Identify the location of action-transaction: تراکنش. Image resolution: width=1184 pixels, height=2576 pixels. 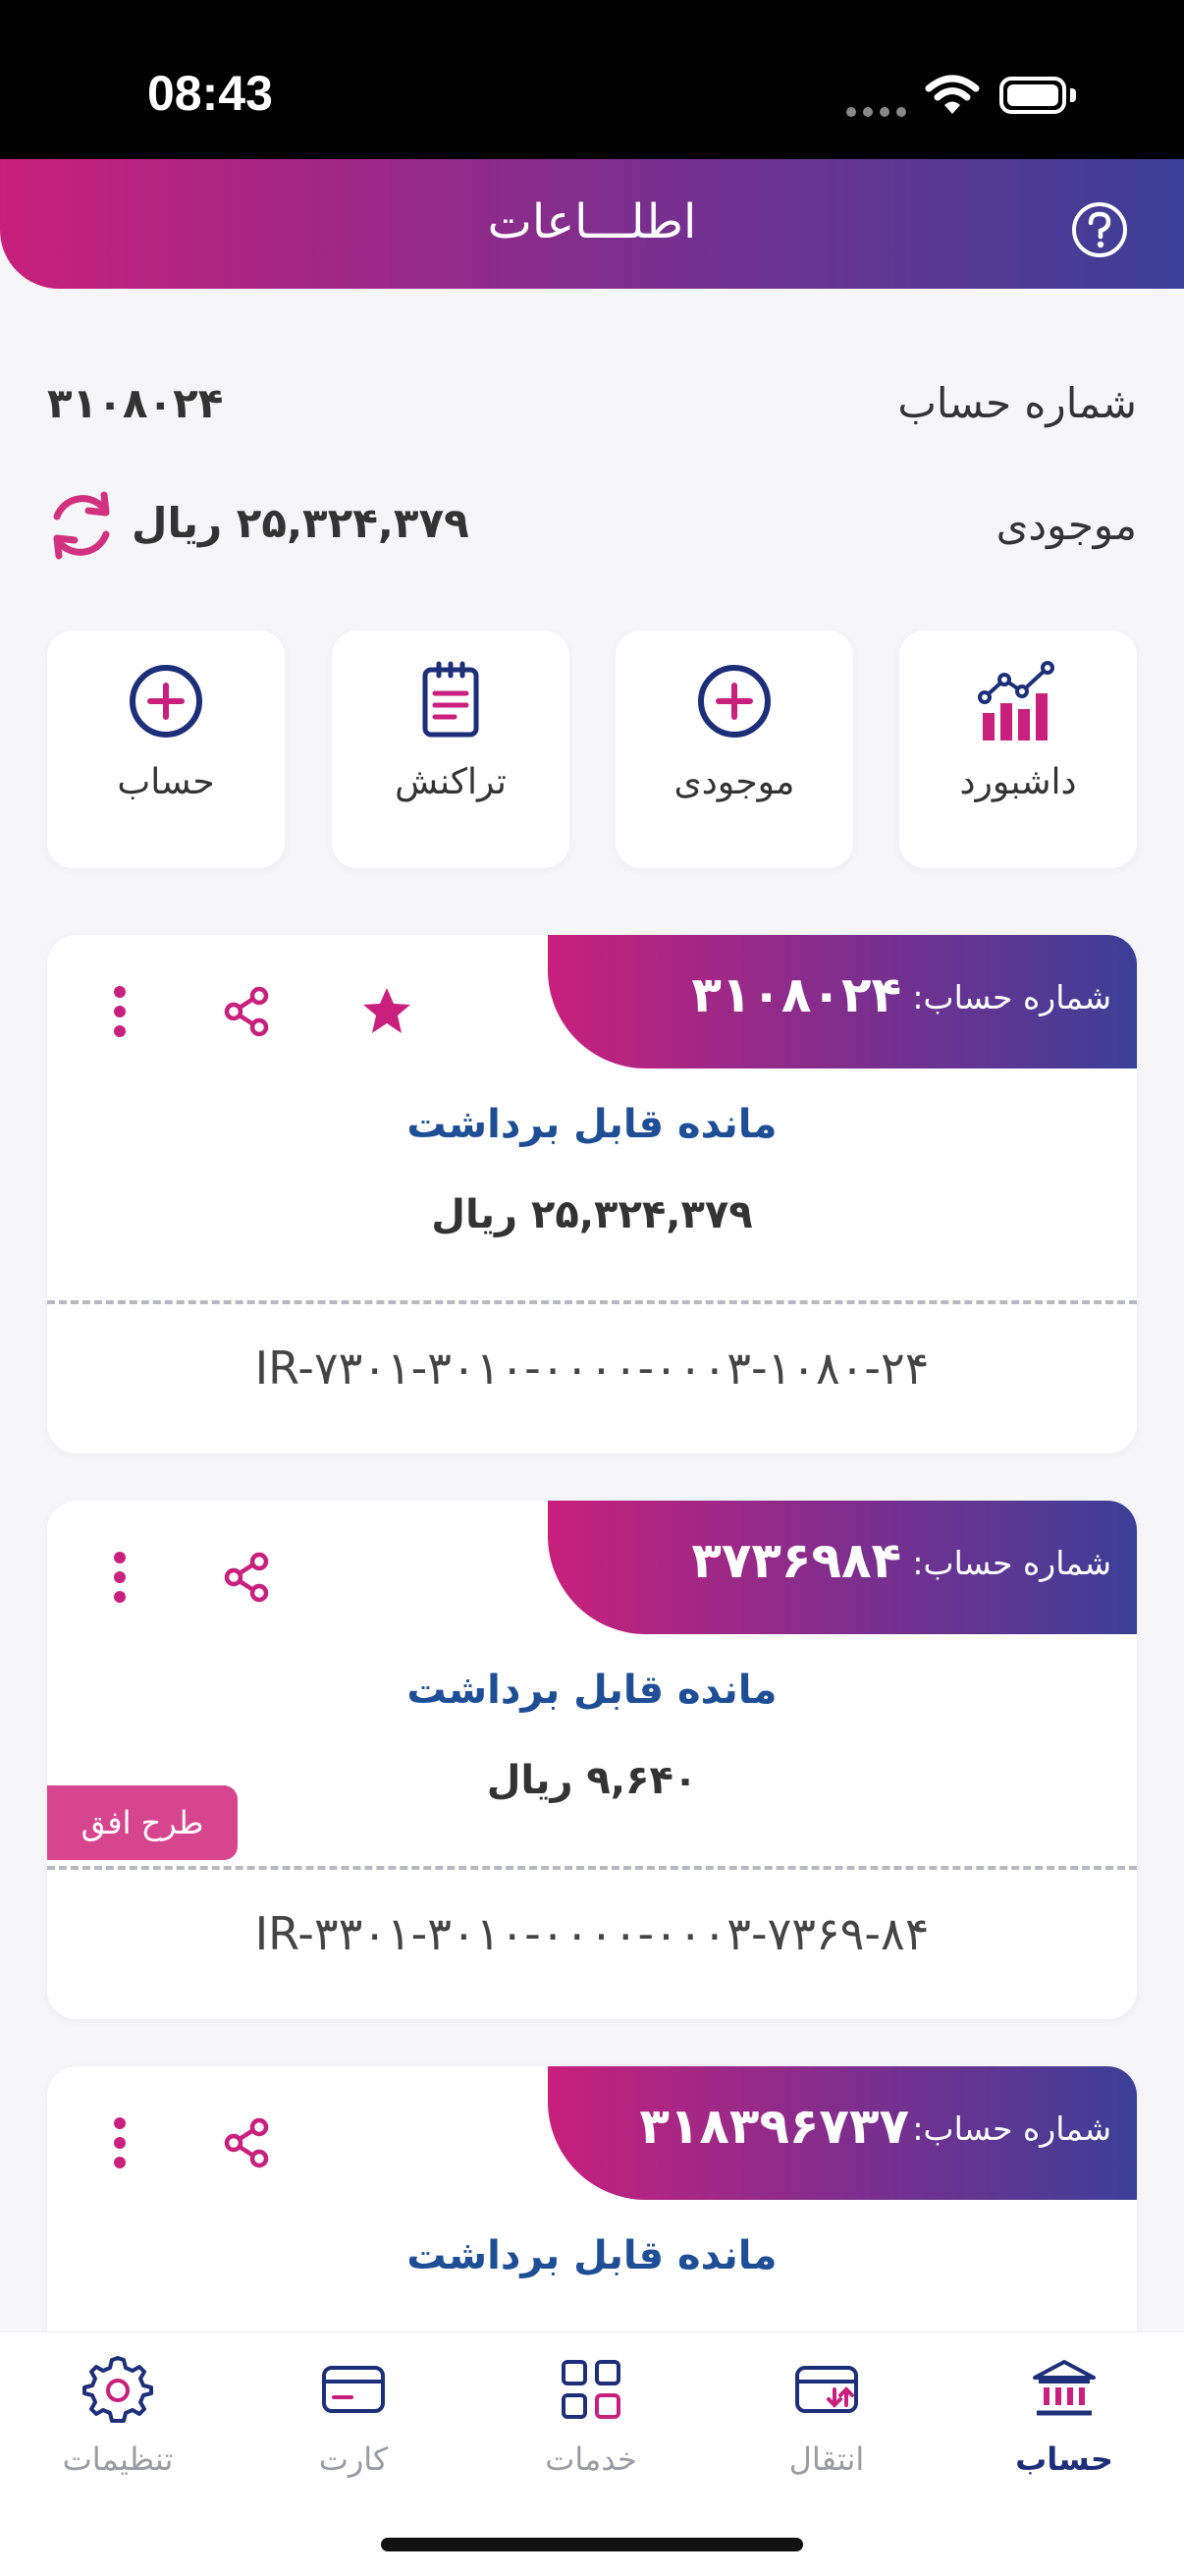
(450, 749).